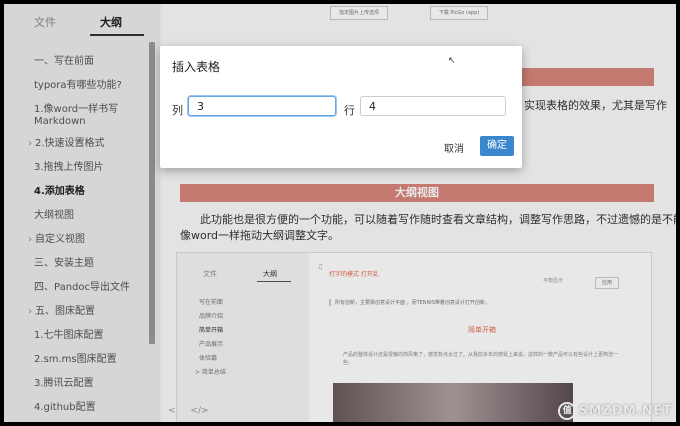 The height and width of the screenshot is (426, 680). Describe the element at coordinates (452, 61) in the screenshot. I see `mouse-cursor-icon: ↖` at that location.